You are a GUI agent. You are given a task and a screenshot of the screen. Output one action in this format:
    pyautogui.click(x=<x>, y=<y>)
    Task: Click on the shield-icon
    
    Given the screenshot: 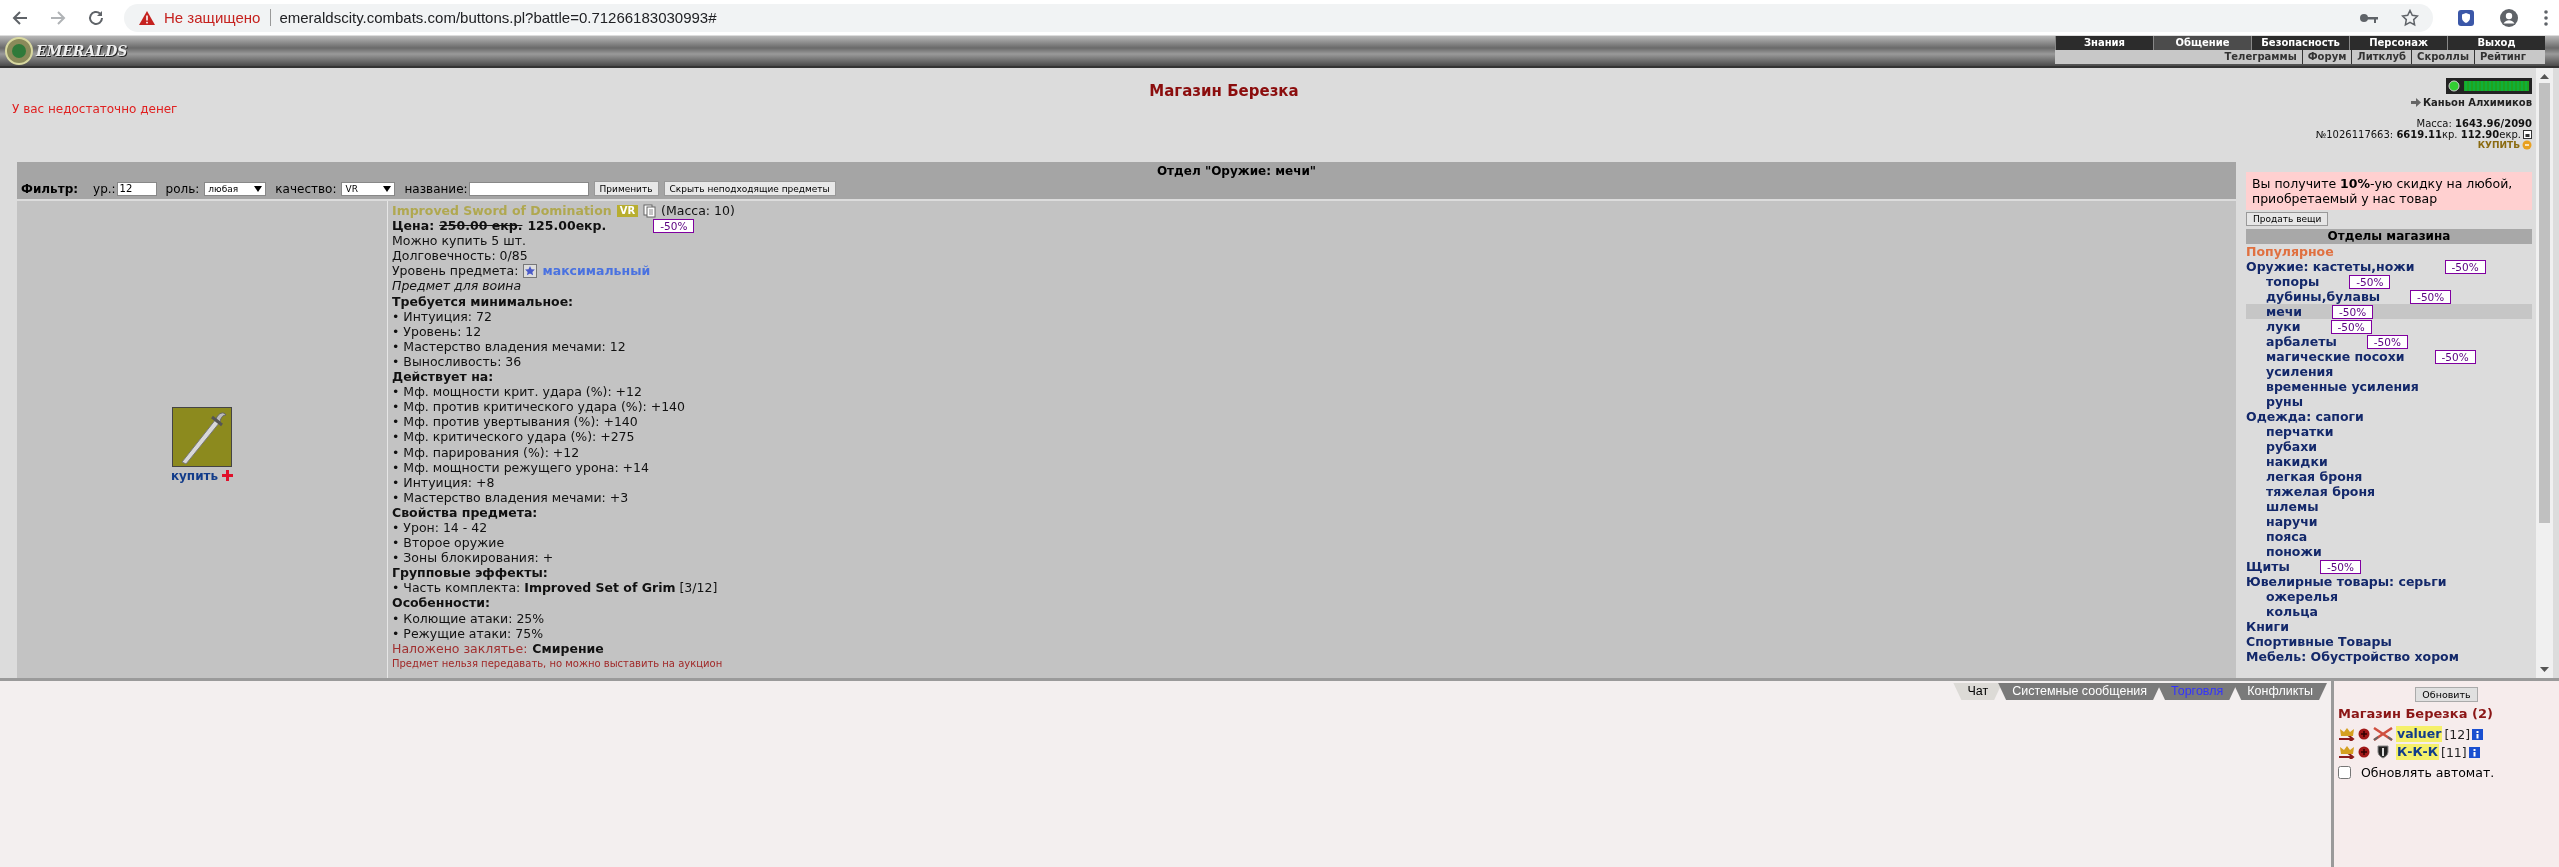 What is the action you would take?
    pyautogui.click(x=2466, y=17)
    